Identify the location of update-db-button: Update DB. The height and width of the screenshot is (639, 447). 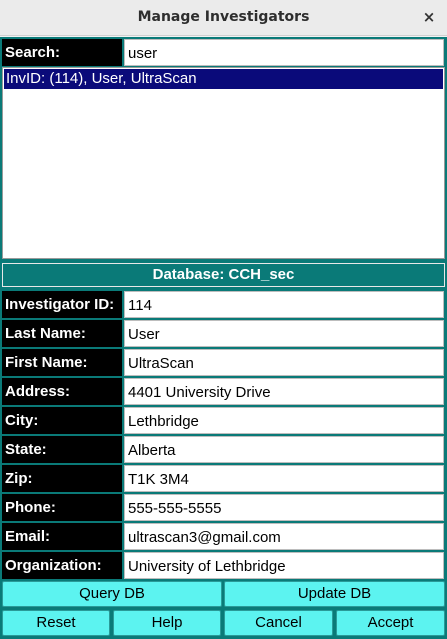
(334, 594).